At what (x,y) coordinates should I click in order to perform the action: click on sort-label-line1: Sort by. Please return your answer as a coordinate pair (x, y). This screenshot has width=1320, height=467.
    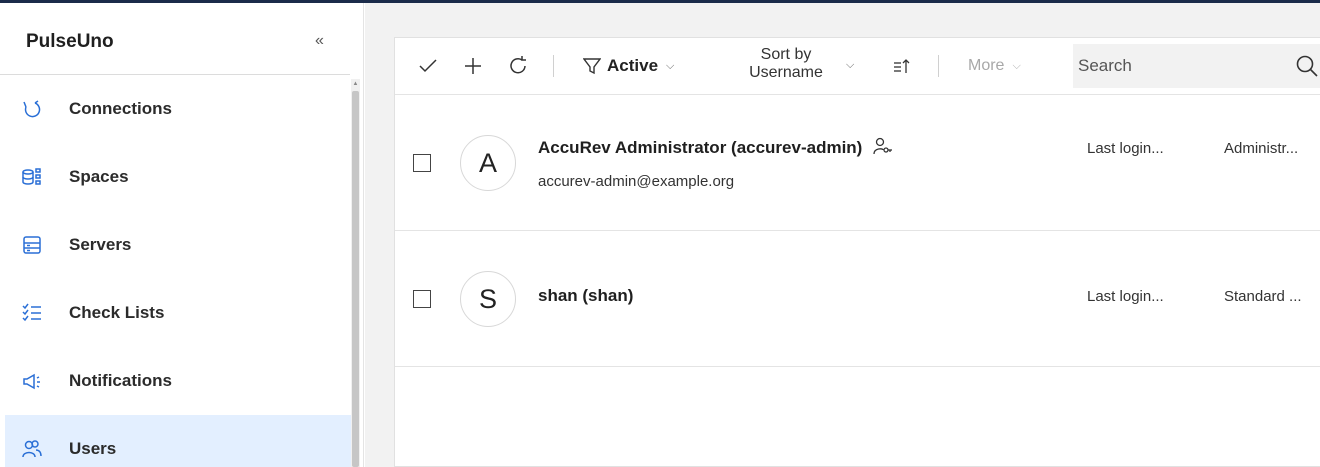
    Looking at the image, I should click on (786, 54).